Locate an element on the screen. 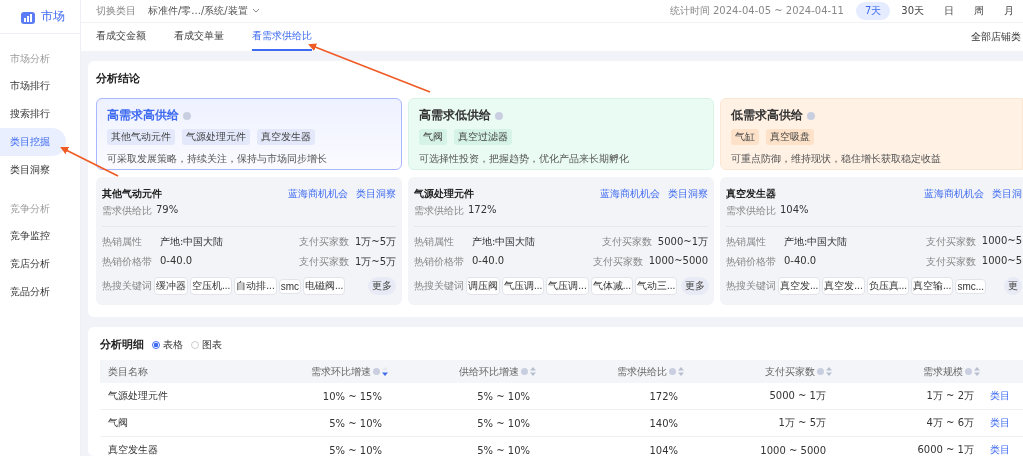 Image resolution: width=1023 pixels, height=456 pixels. period-tab: 周 is located at coordinates (979, 11).